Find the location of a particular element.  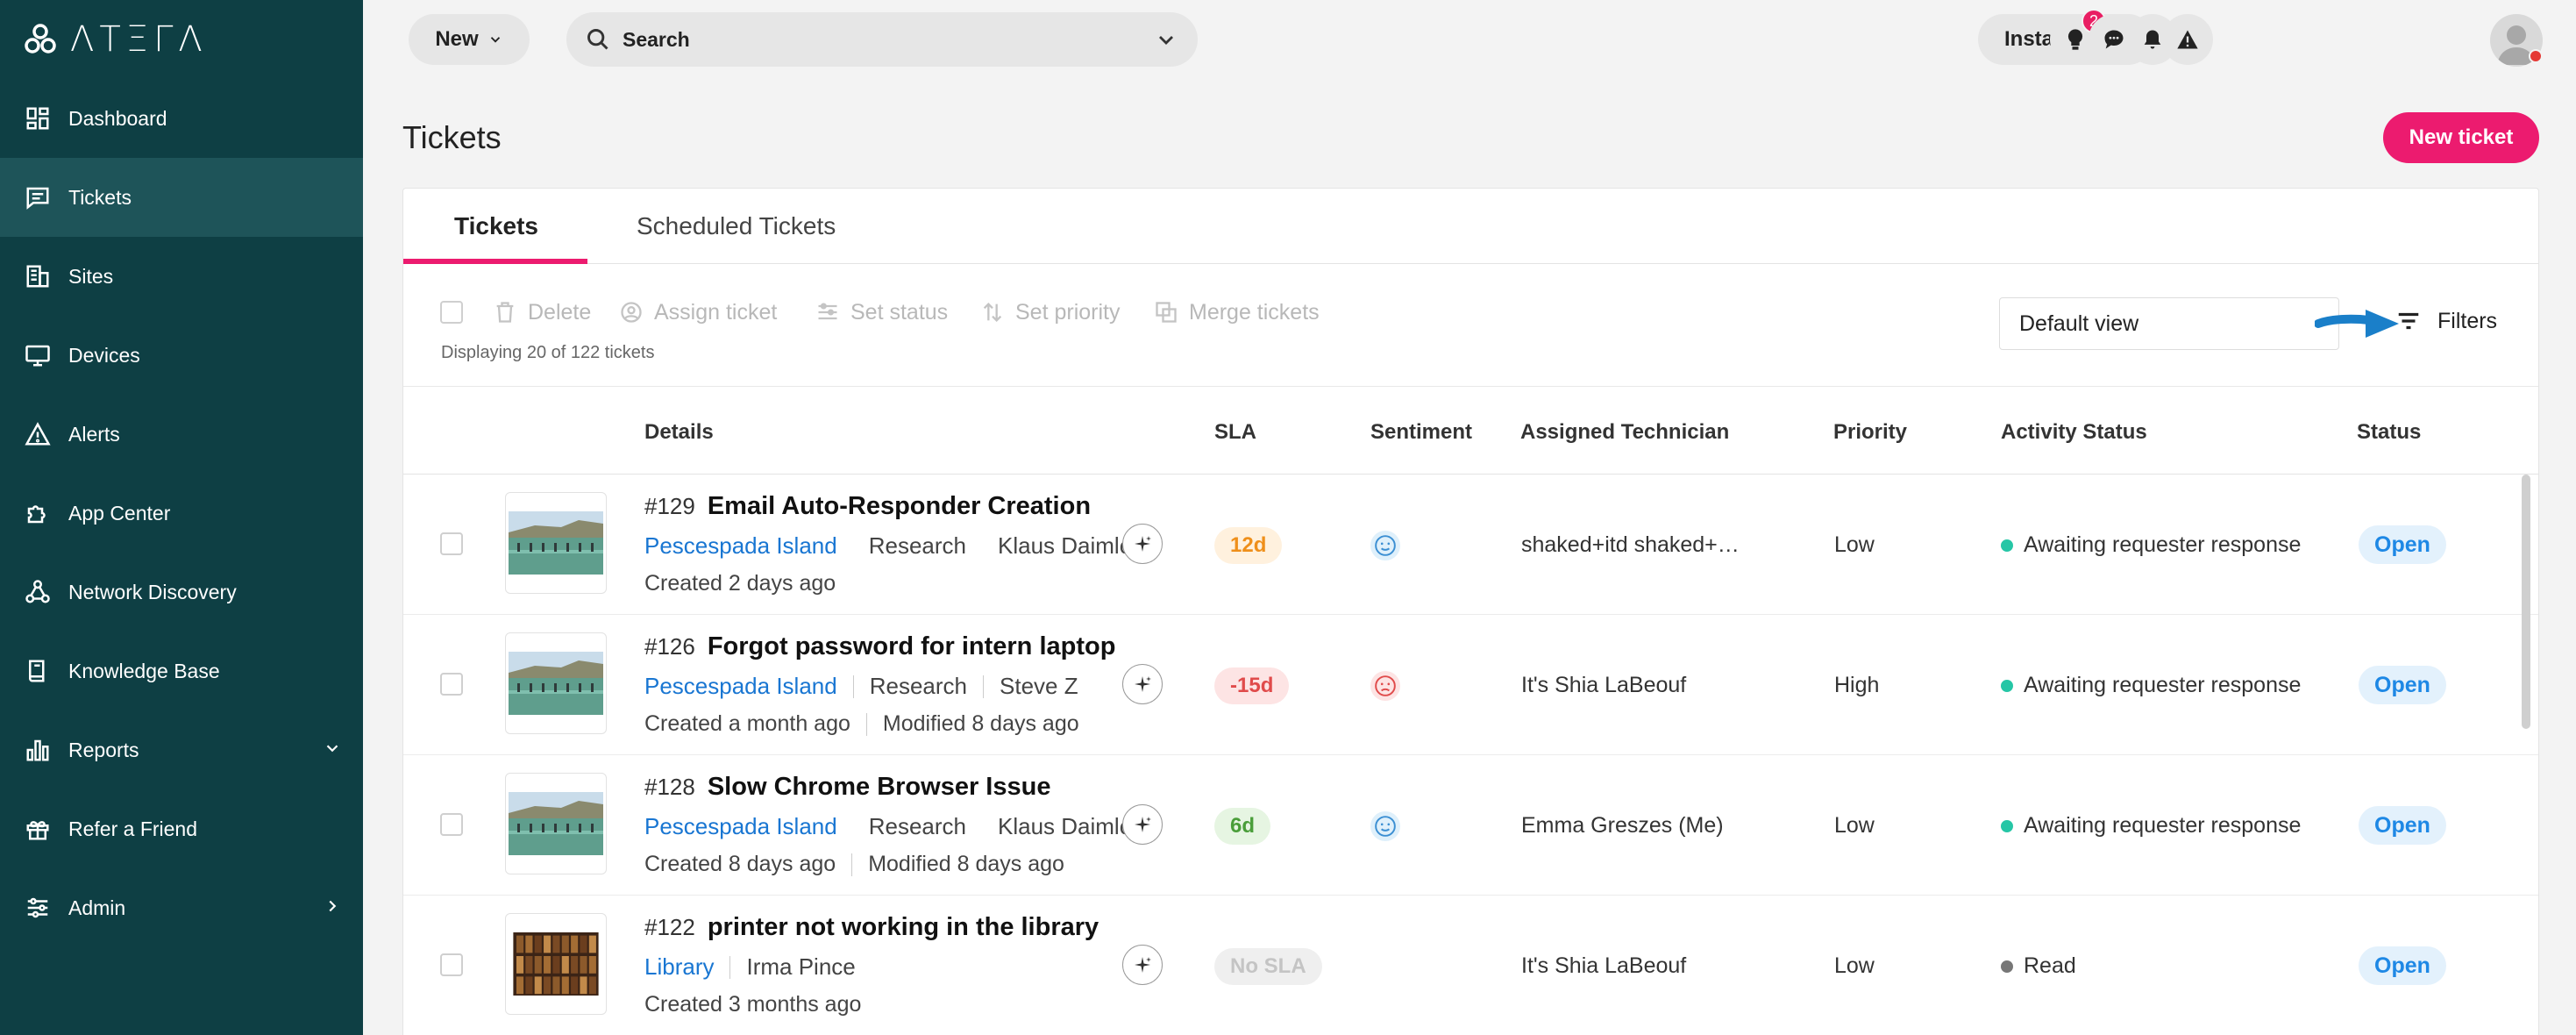

ticket-heading: #129 Email Auto-Responder Creation is located at coordinates (867, 506).